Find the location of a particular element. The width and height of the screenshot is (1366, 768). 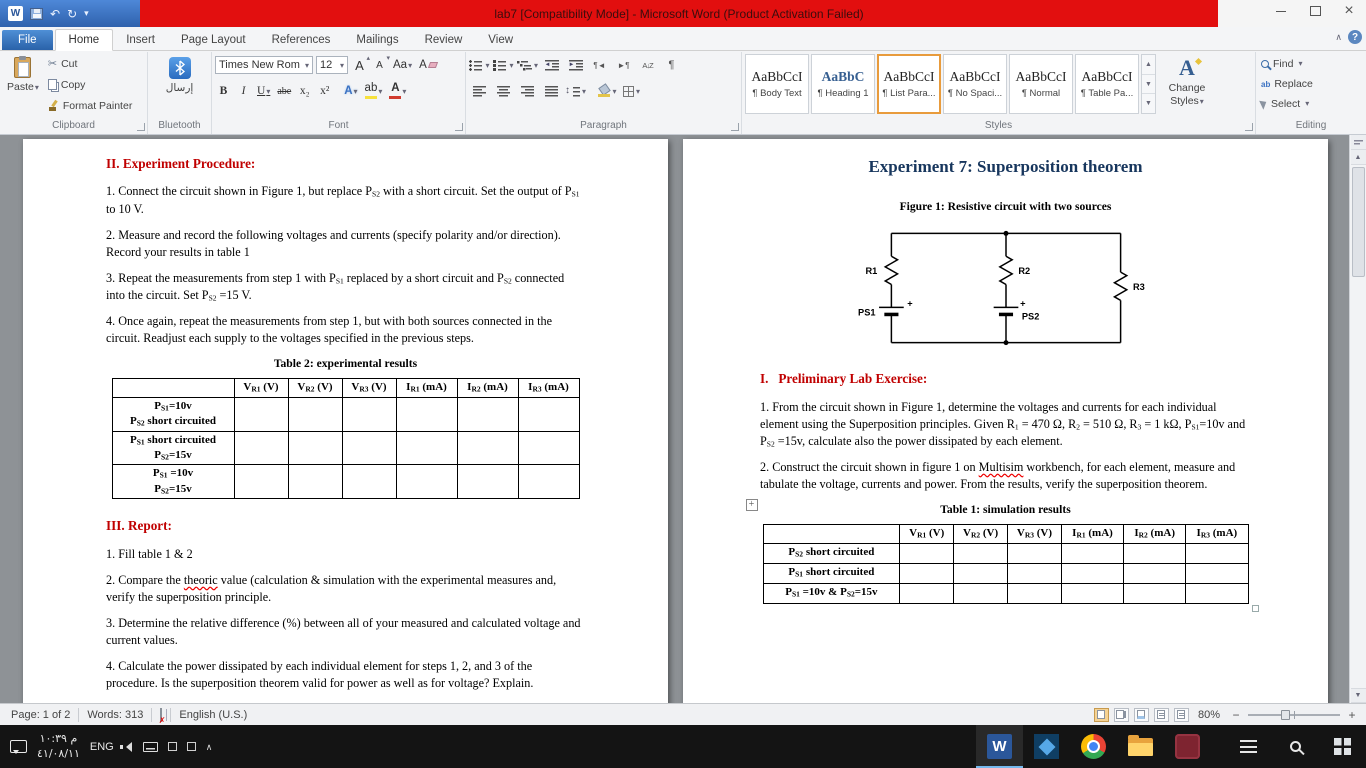

taskbar-chrome-button is located at coordinates (1093, 746).